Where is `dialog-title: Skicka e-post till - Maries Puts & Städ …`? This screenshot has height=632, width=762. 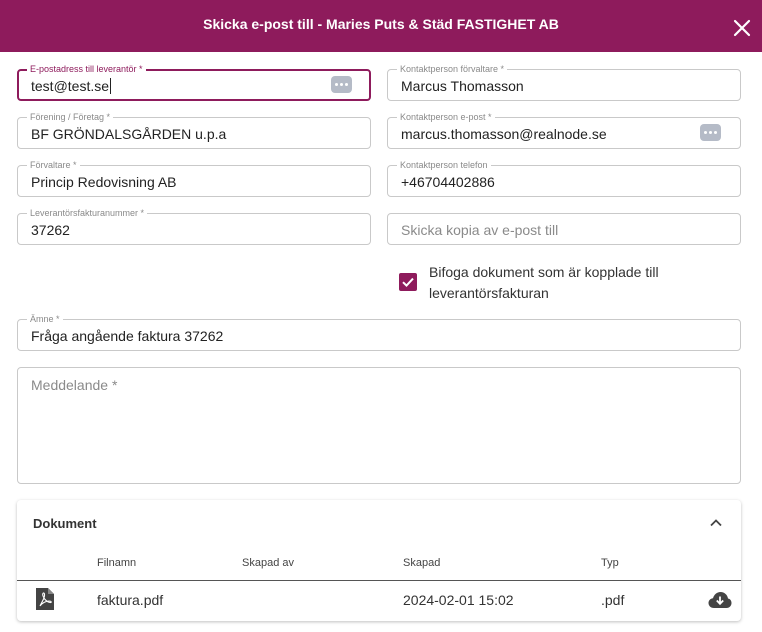
dialog-title: Skicka e-post till - Maries Puts & Städ … is located at coordinates (381, 24).